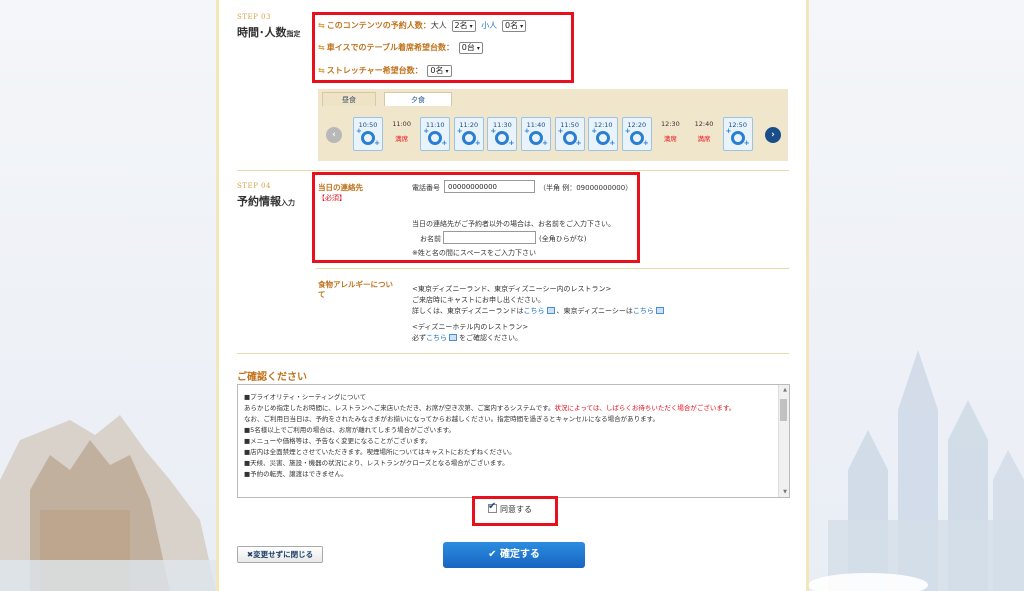 The image size is (1024, 591). I want to click on phone-input: 00000000000, so click(489, 186).